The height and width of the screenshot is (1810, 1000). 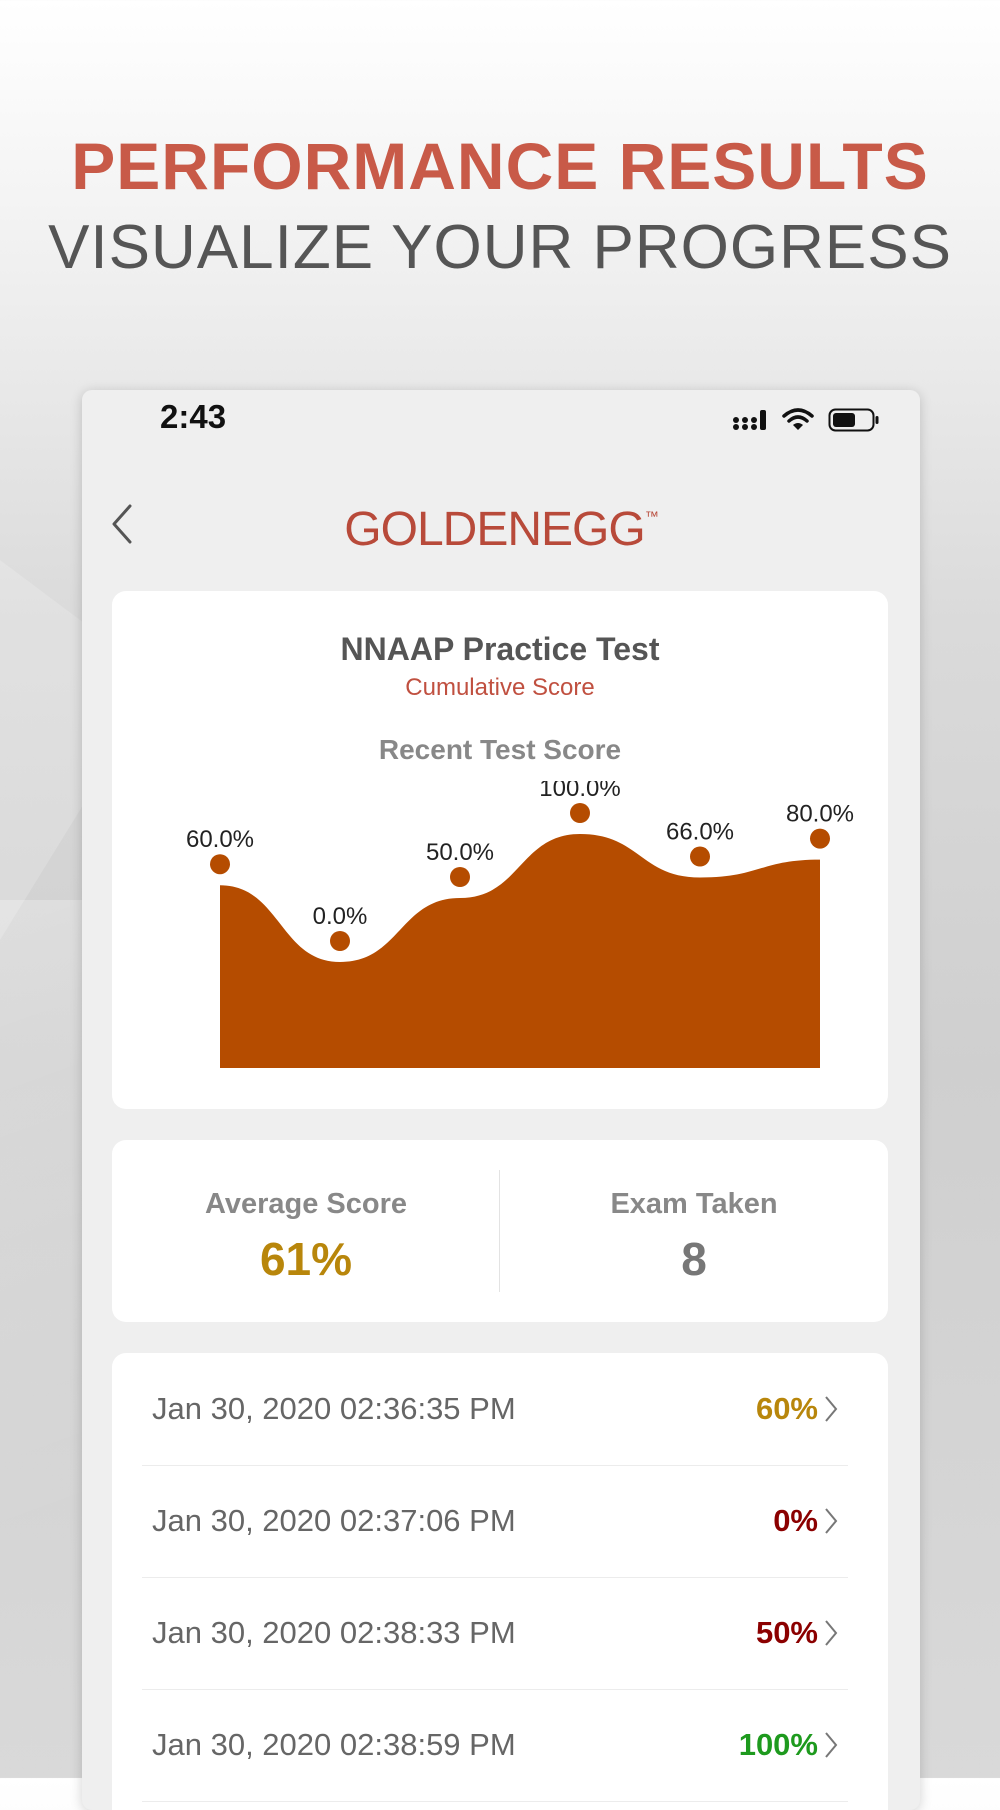 What do you see at coordinates (778, 1744) in the screenshot?
I see `attempt-score: 100%` at bounding box center [778, 1744].